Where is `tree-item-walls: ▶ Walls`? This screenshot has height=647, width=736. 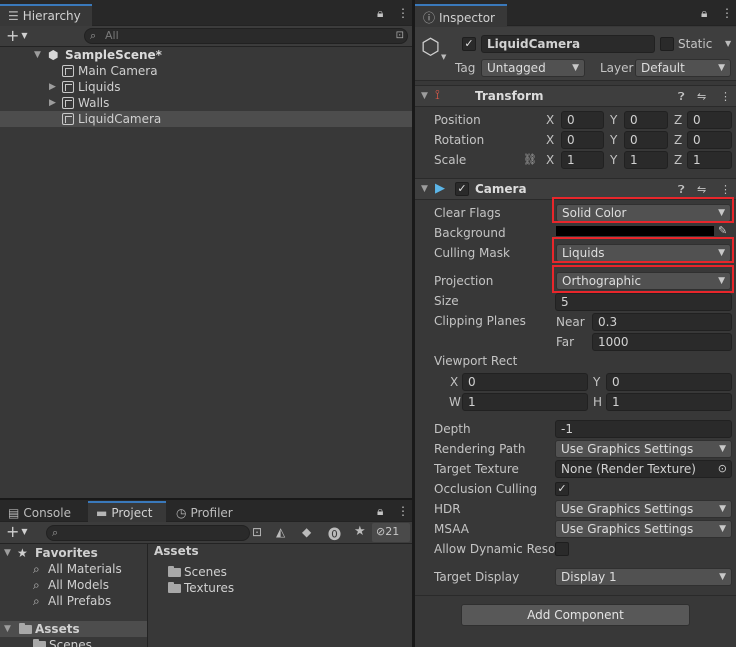 tree-item-walls: ▶ Walls is located at coordinates (206, 103).